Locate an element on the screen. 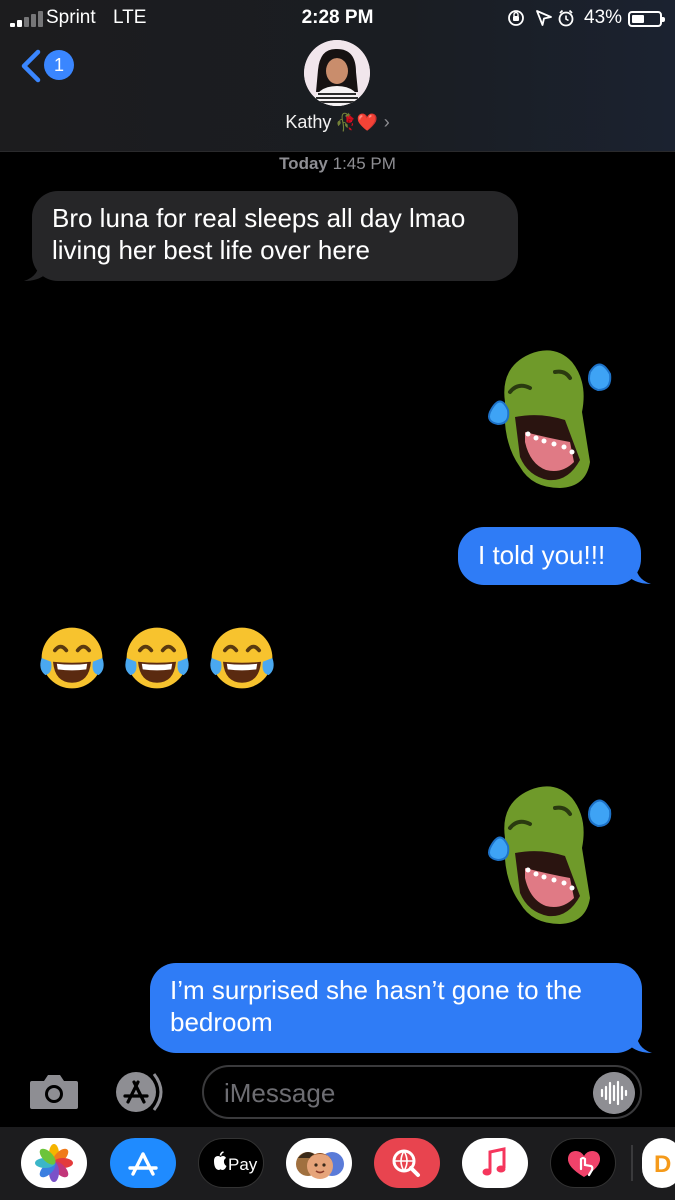 The width and height of the screenshot is (675, 1200). avatar-photo is located at coordinates (337, 73).